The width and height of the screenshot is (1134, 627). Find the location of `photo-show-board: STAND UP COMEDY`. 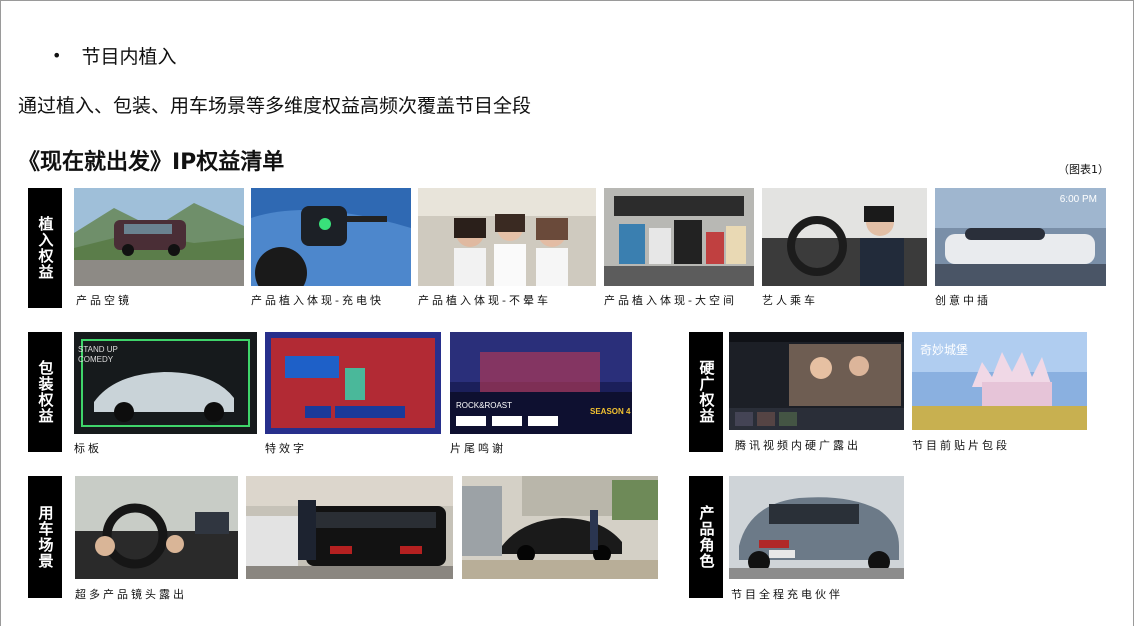

photo-show-board: STAND UP COMEDY is located at coordinates (165, 383).